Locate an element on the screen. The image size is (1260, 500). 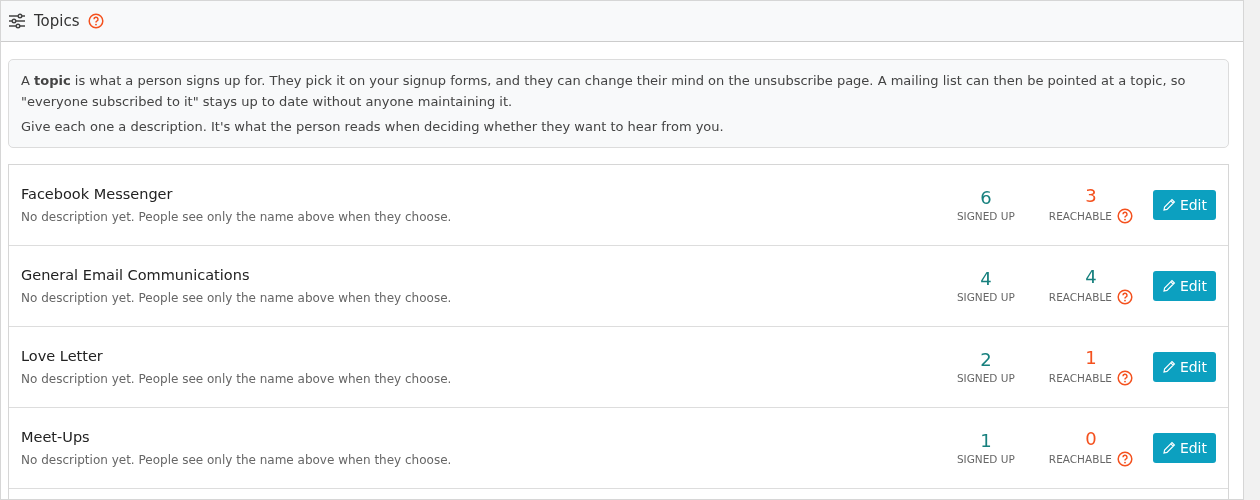
panel-title: Topics is located at coordinates (57, 21).